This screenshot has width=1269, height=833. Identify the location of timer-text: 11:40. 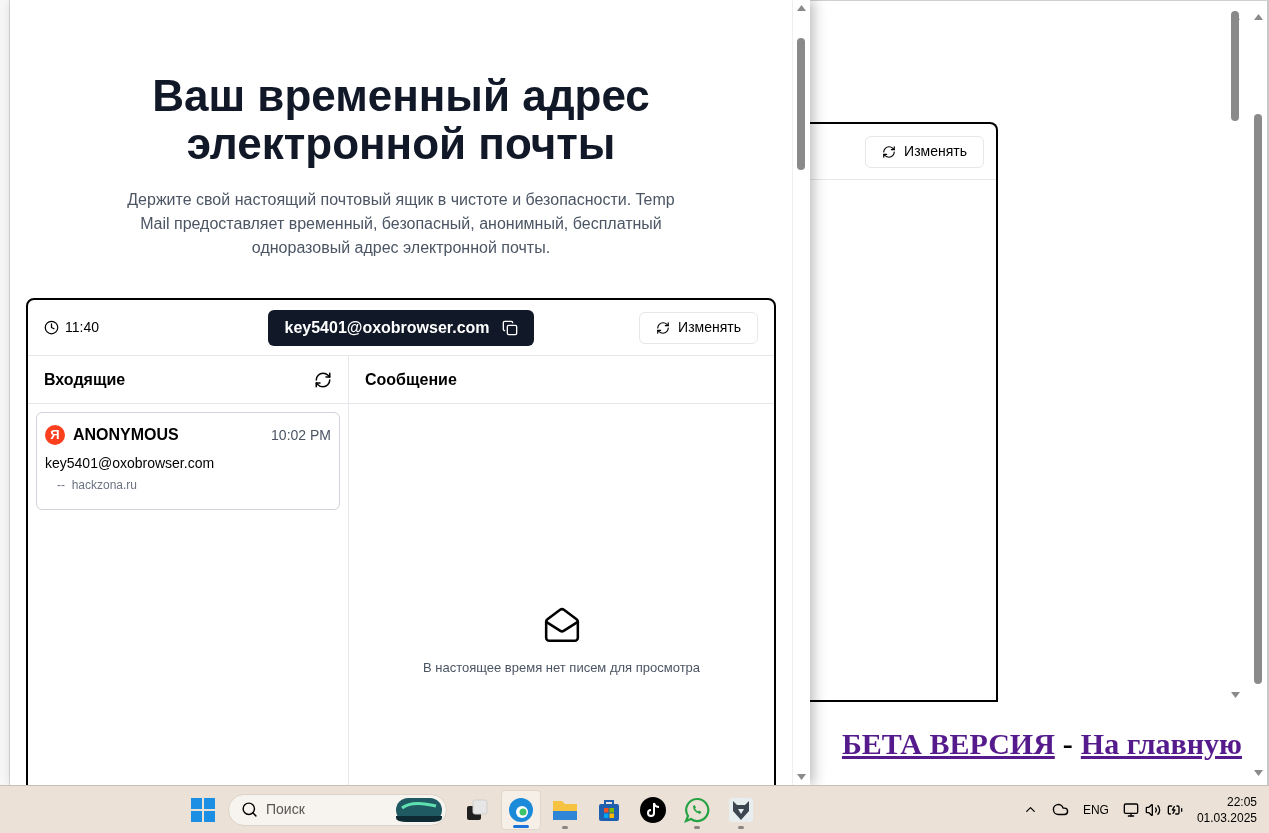
(82, 327).